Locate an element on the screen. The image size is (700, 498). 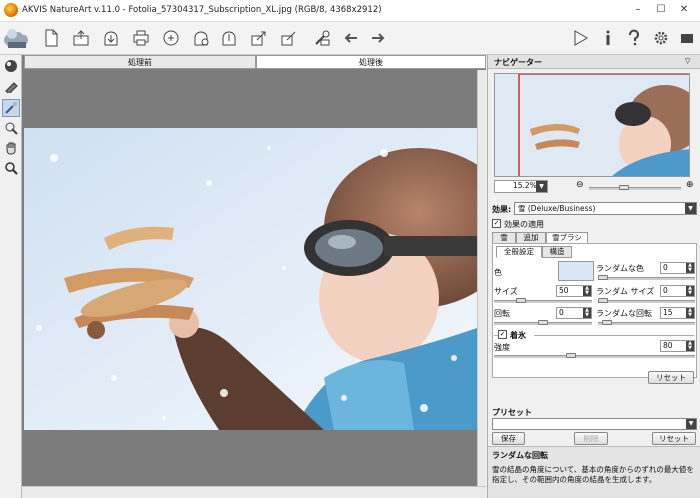
random-size-input: 0 ▲ ▼ is located at coordinates (677, 291).